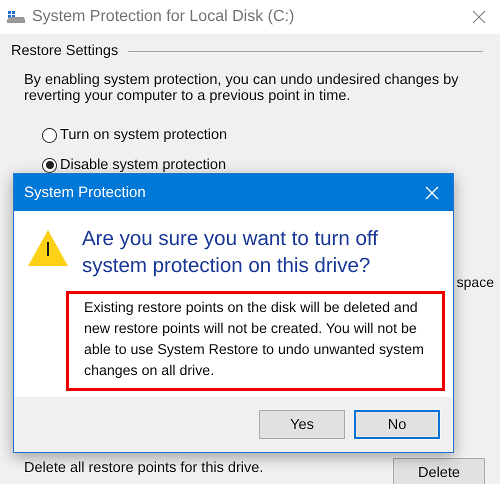 The width and height of the screenshot is (500, 484). What do you see at coordinates (134, 165) in the screenshot?
I see `radio-option: Disable system protection` at bounding box center [134, 165].